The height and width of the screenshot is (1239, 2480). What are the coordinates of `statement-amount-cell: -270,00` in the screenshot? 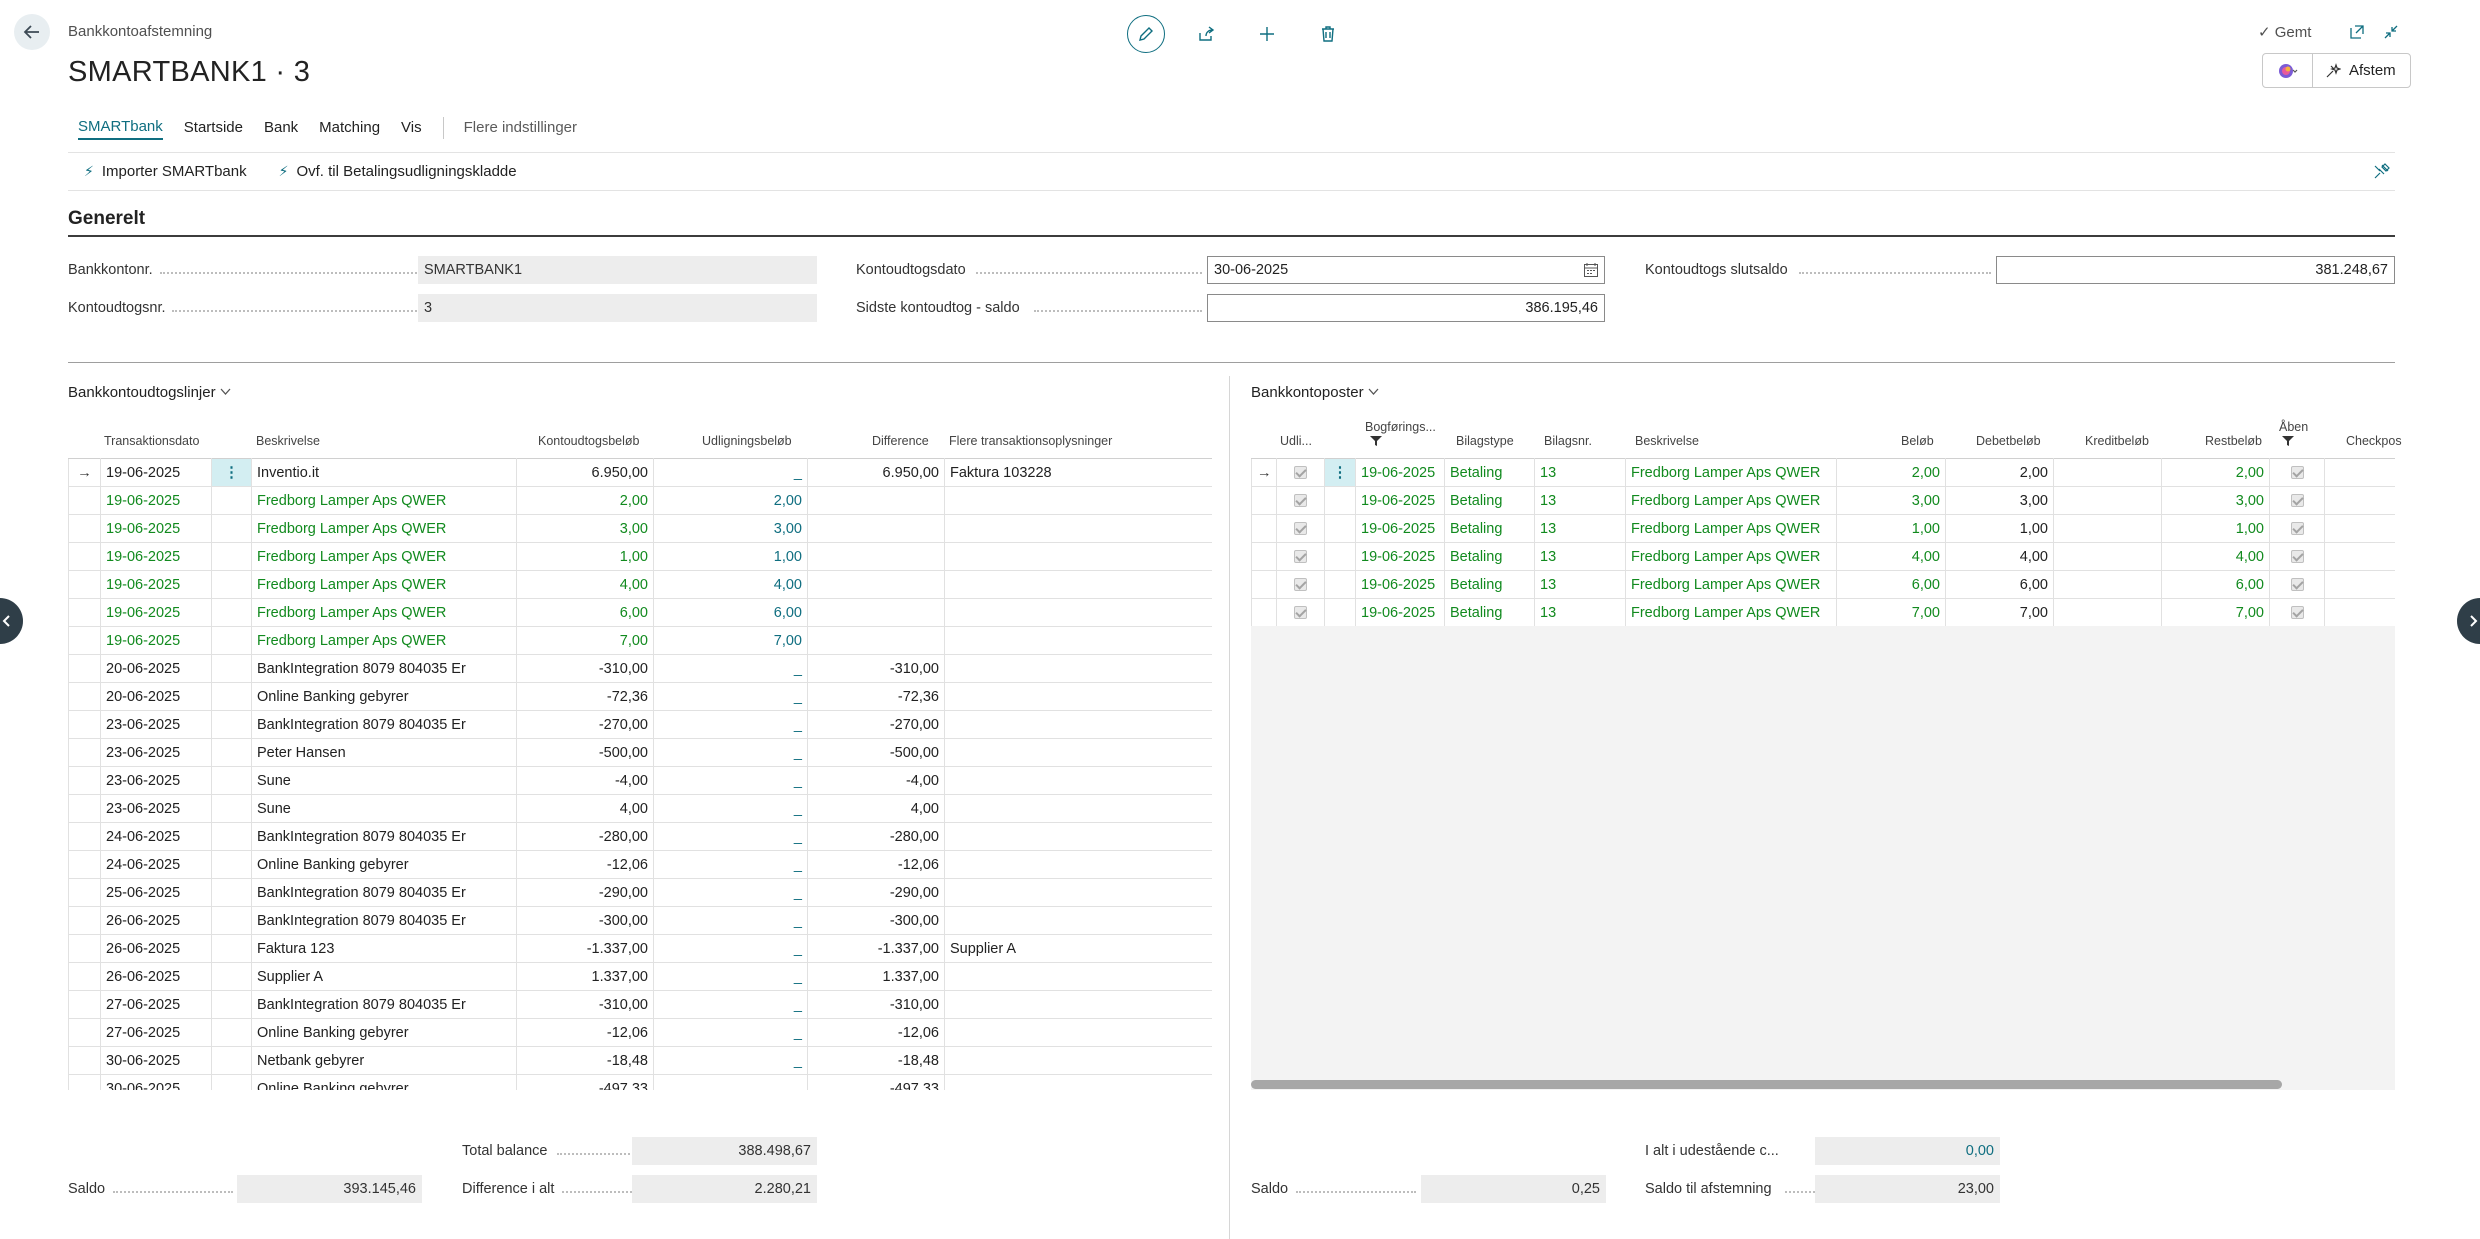 It's located at (585, 724).